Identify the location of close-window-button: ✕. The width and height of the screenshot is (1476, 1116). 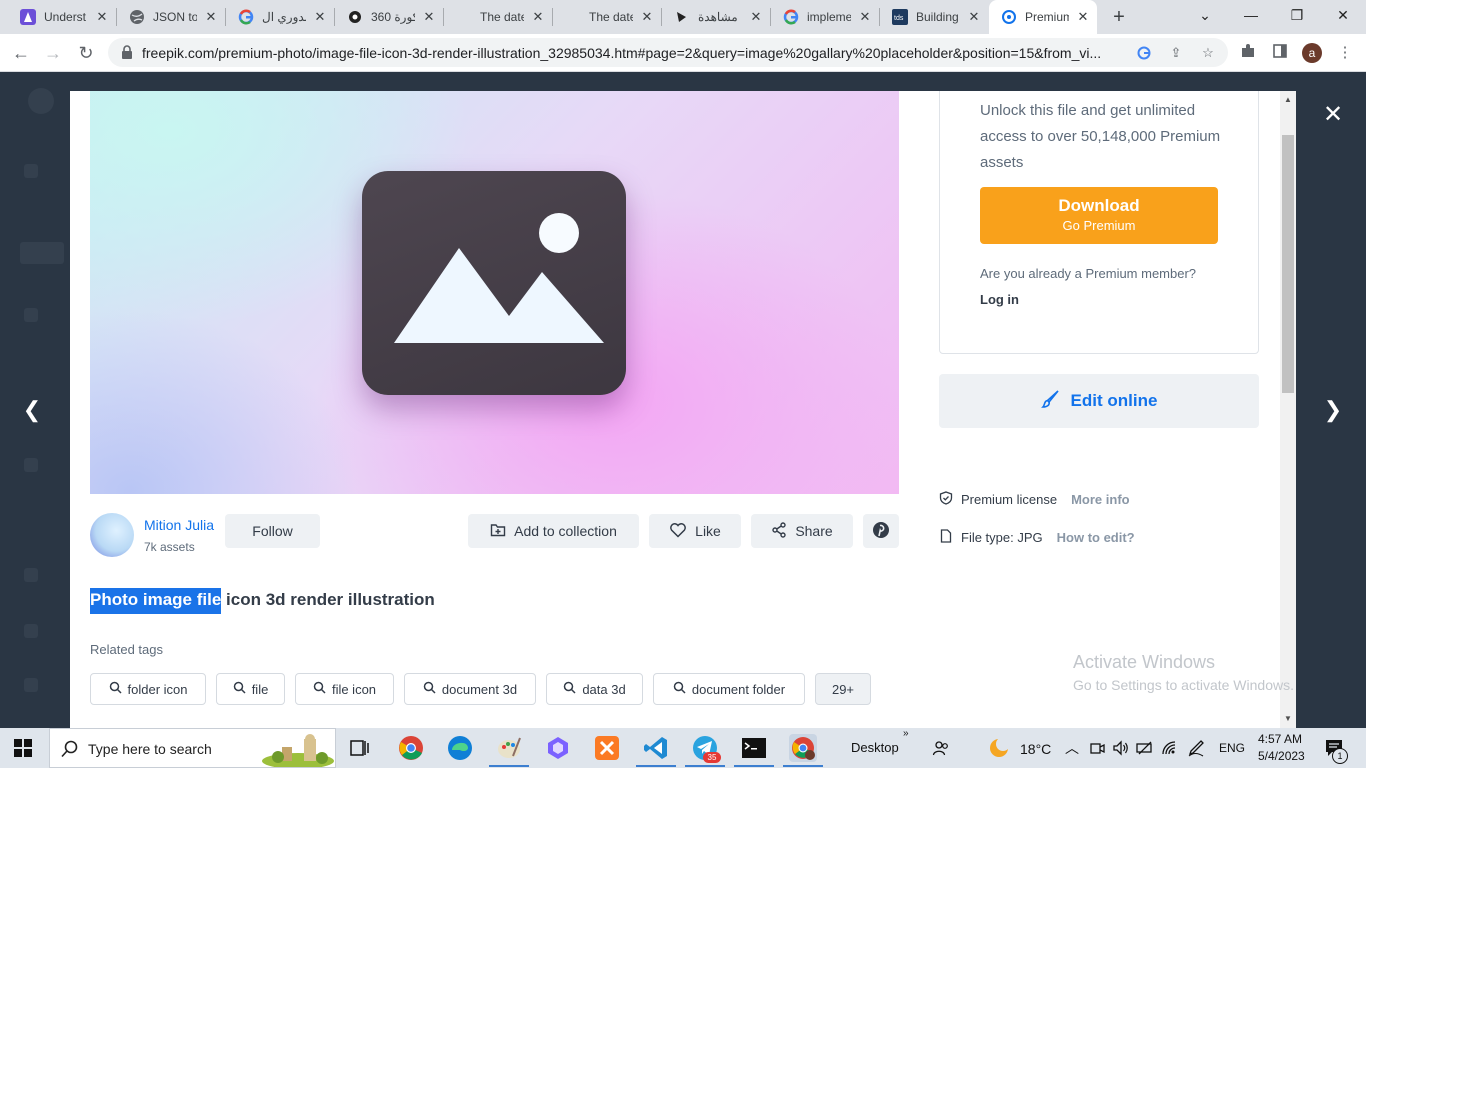
(1343, 15).